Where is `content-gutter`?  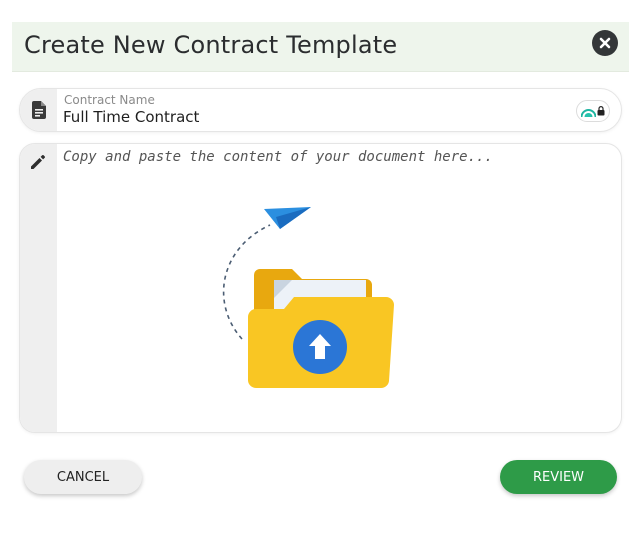
content-gutter is located at coordinates (38, 288).